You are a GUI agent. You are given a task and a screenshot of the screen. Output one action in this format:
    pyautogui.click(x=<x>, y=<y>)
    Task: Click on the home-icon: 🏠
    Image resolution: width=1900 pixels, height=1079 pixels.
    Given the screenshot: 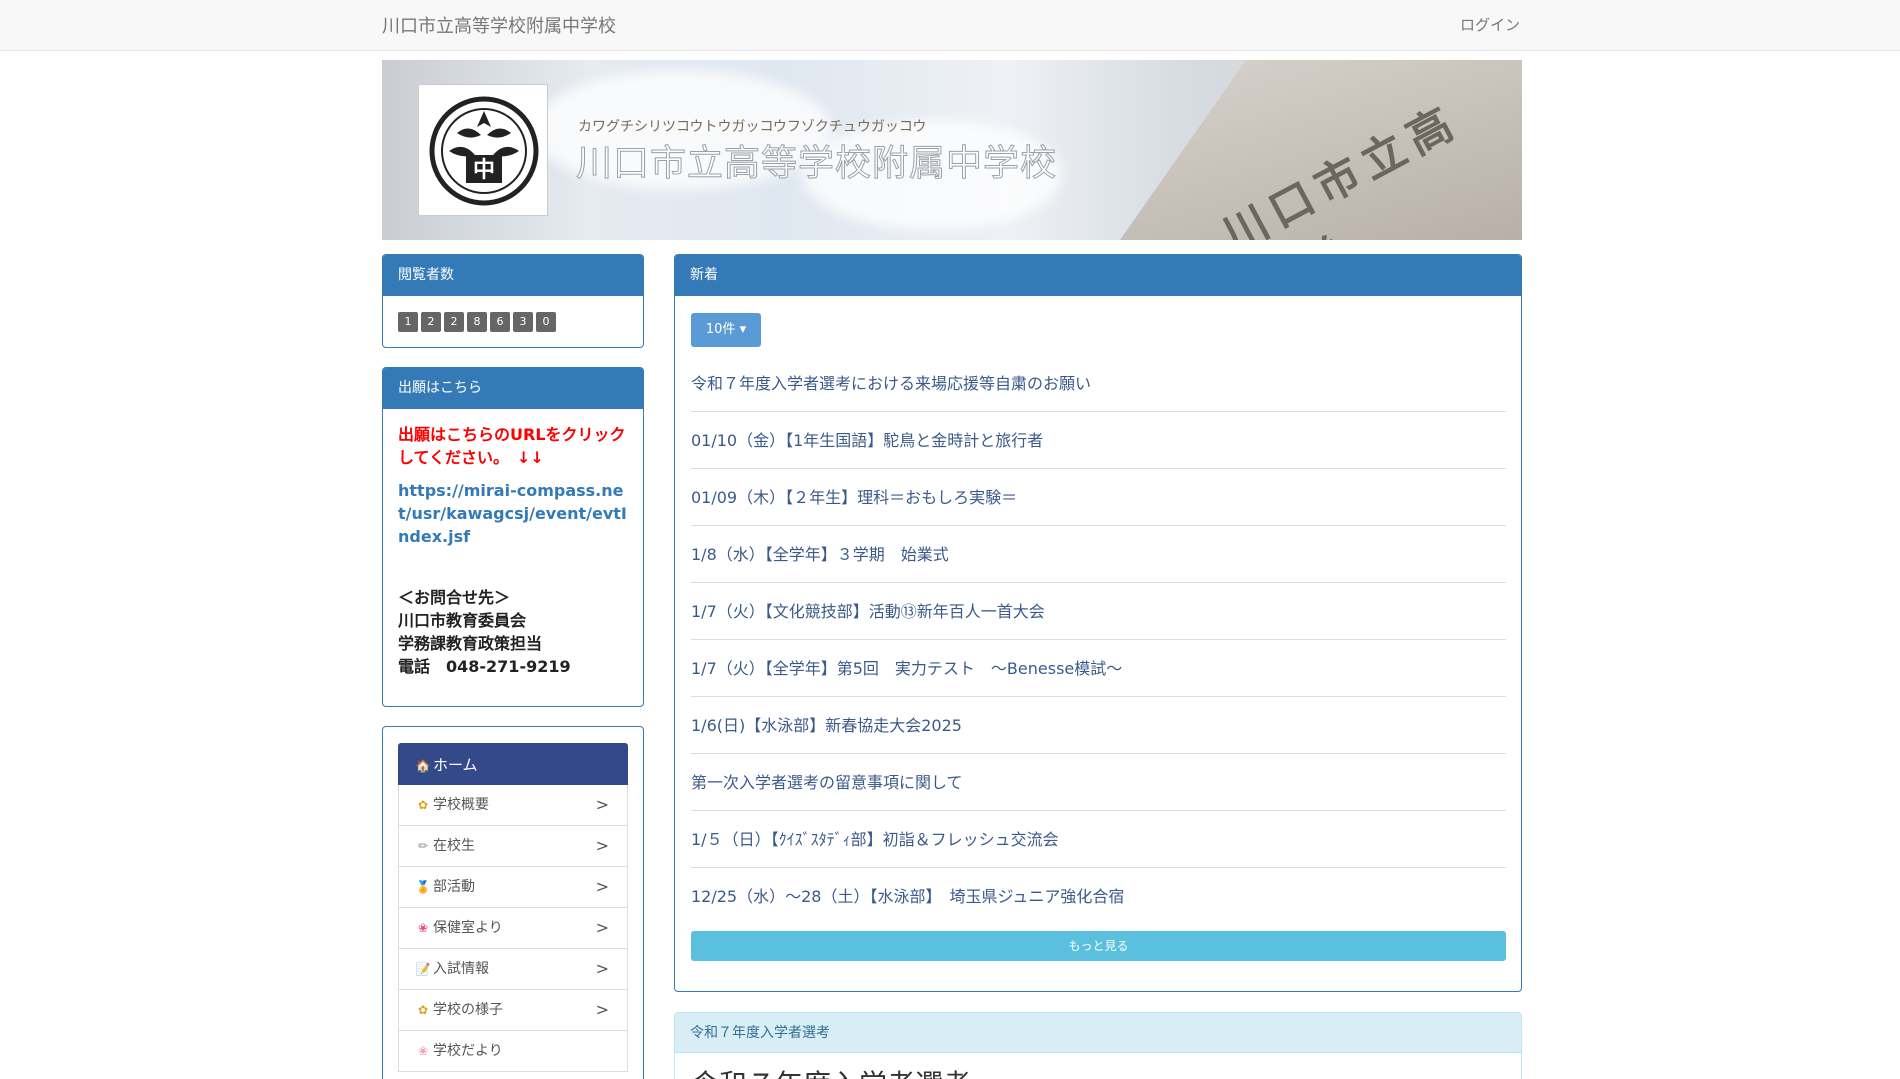 What is the action you would take?
    pyautogui.click(x=423, y=766)
    